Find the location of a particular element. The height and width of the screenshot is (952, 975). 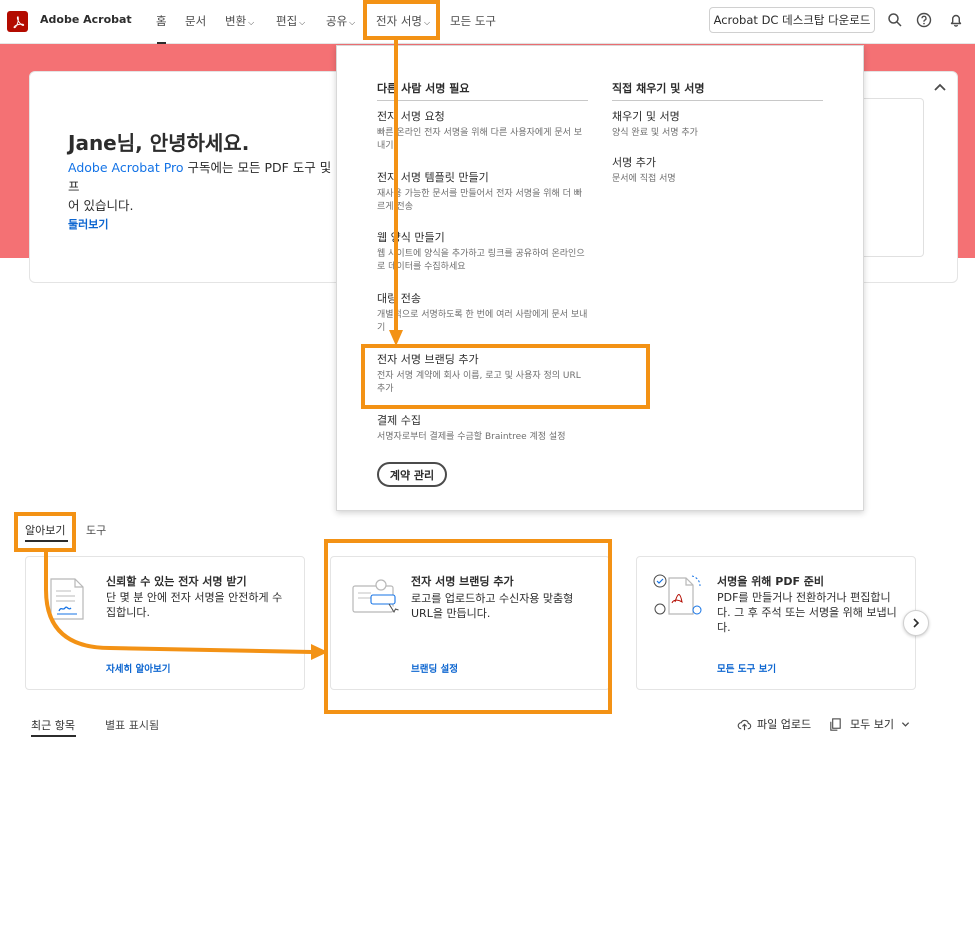

cloud-upload-icon is located at coordinates (744, 724).